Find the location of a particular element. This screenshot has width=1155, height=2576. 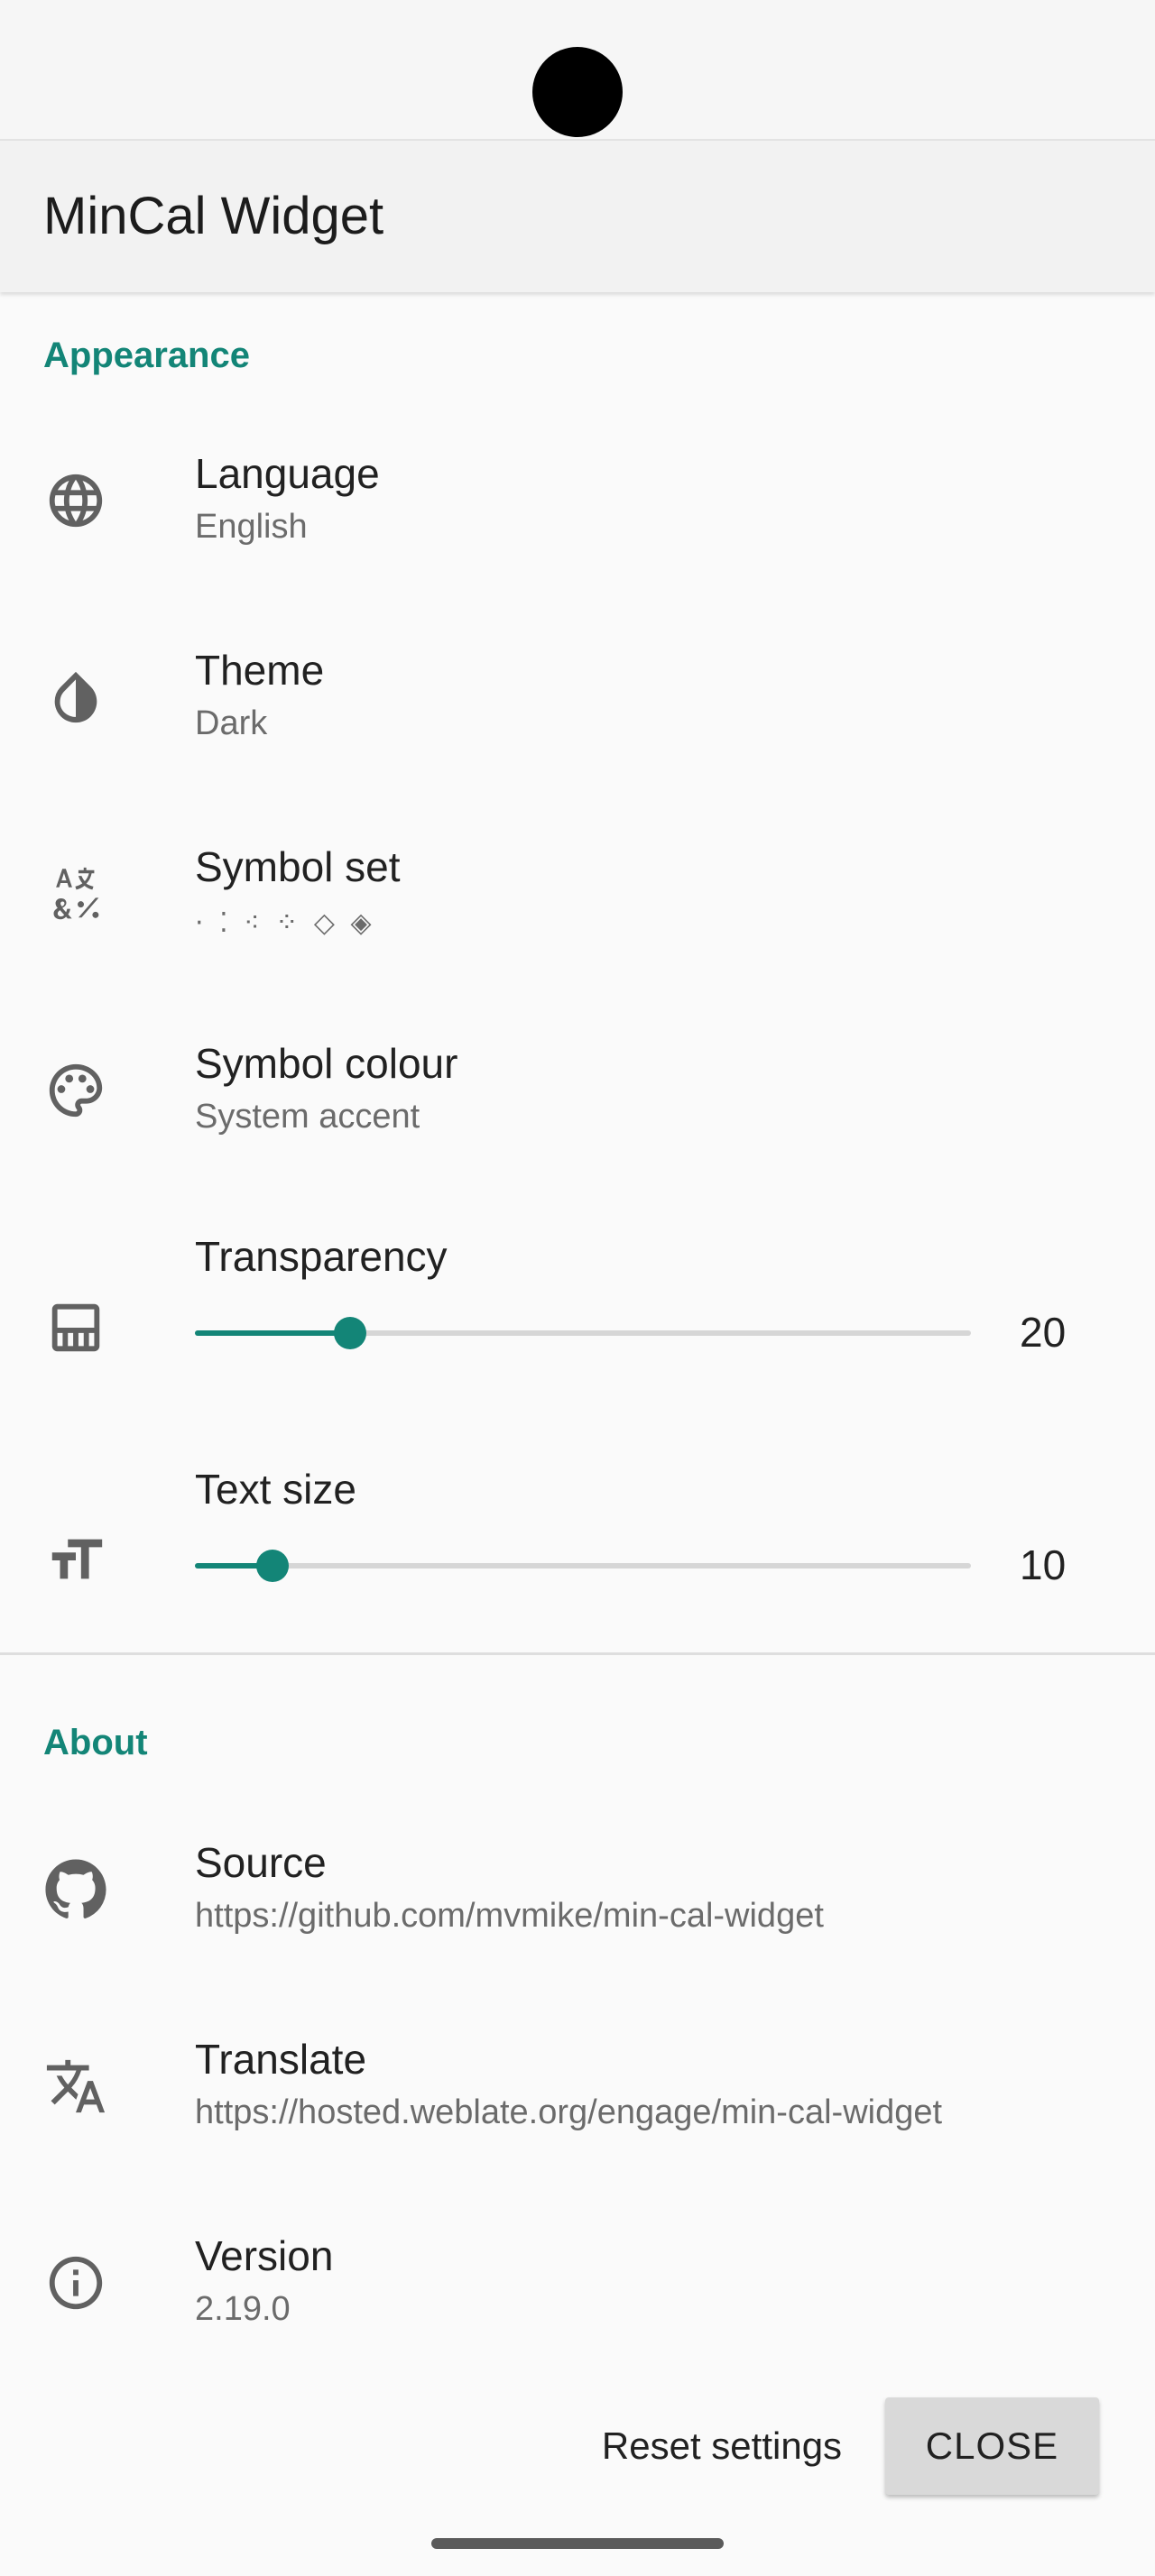

translate-title: Translate is located at coordinates (281, 2059).